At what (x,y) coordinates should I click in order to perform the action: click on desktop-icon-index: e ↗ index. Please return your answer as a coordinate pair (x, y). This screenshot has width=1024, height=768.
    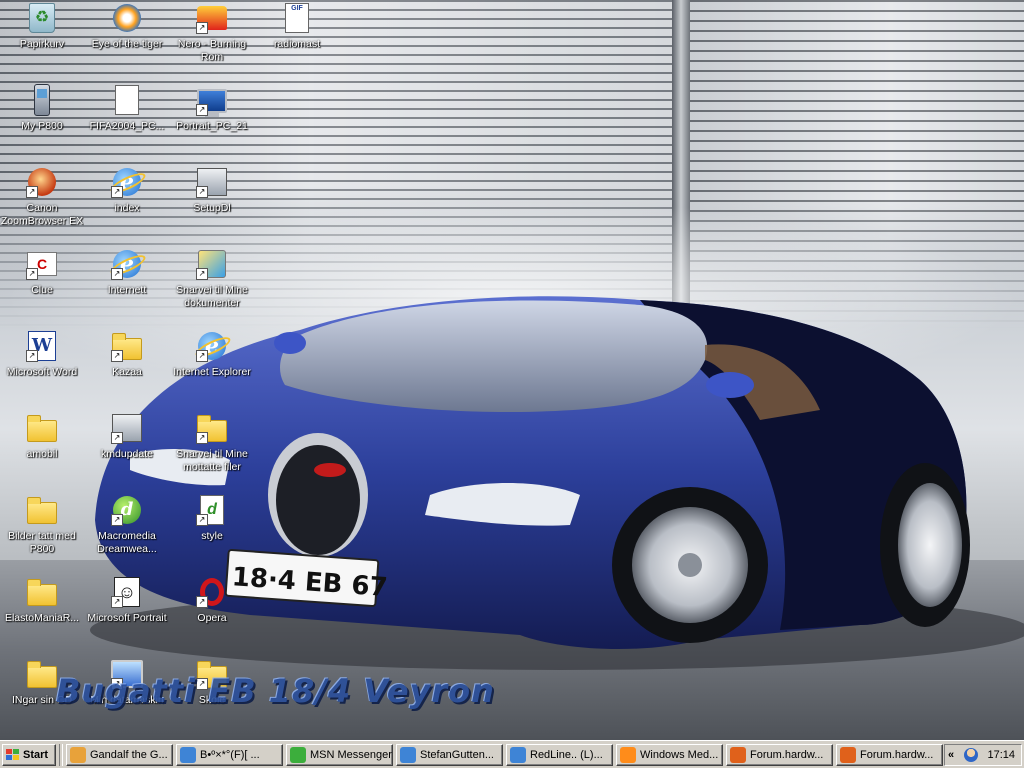
    Looking at the image, I should click on (127, 202).